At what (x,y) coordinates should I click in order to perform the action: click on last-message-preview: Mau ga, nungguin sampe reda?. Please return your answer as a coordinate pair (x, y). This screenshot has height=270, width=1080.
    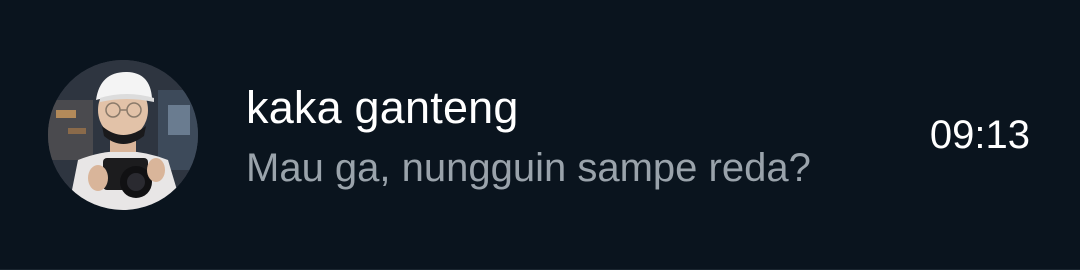
    Looking at the image, I should click on (528, 168).